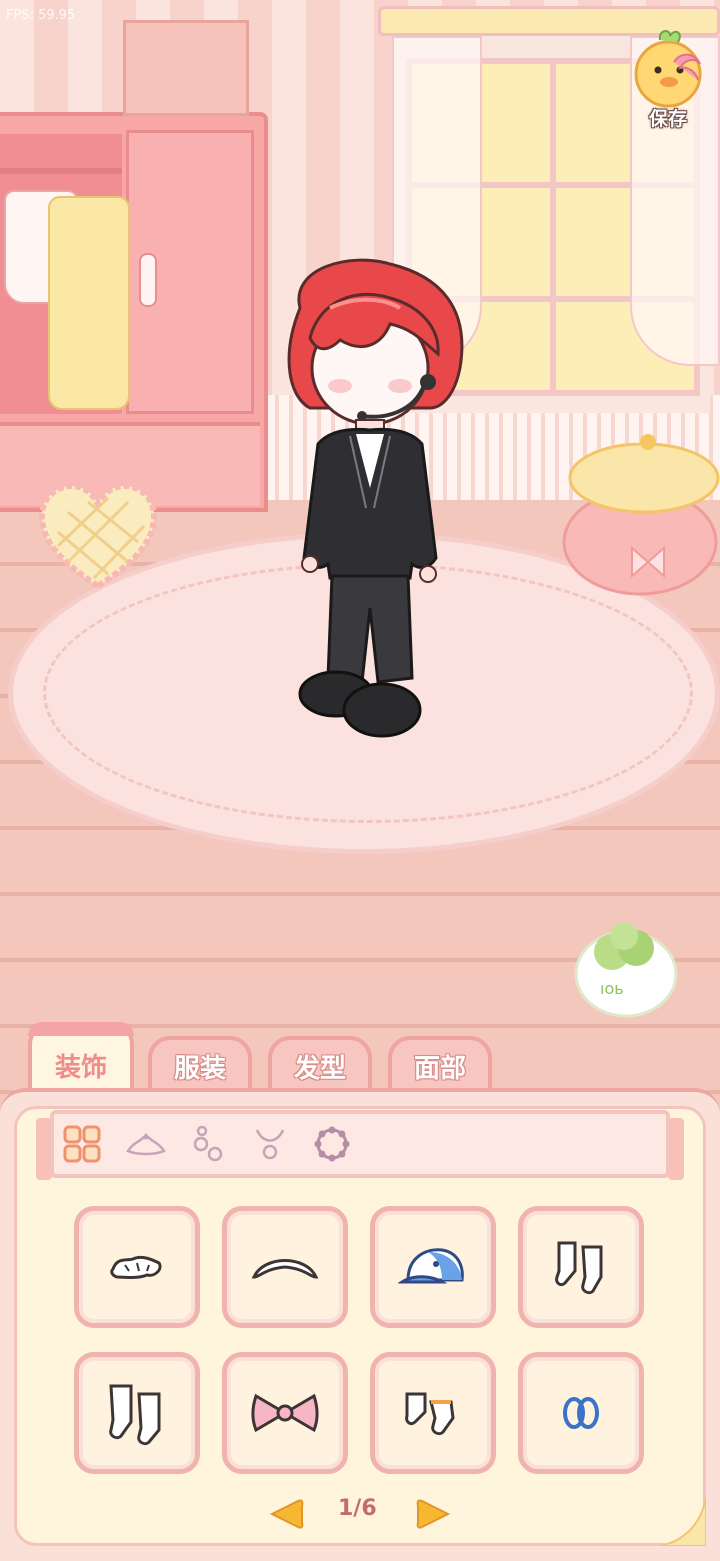 The width and height of the screenshot is (720, 1561). What do you see at coordinates (430, 1414) in the screenshot?
I see `ankle-socks-icon` at bounding box center [430, 1414].